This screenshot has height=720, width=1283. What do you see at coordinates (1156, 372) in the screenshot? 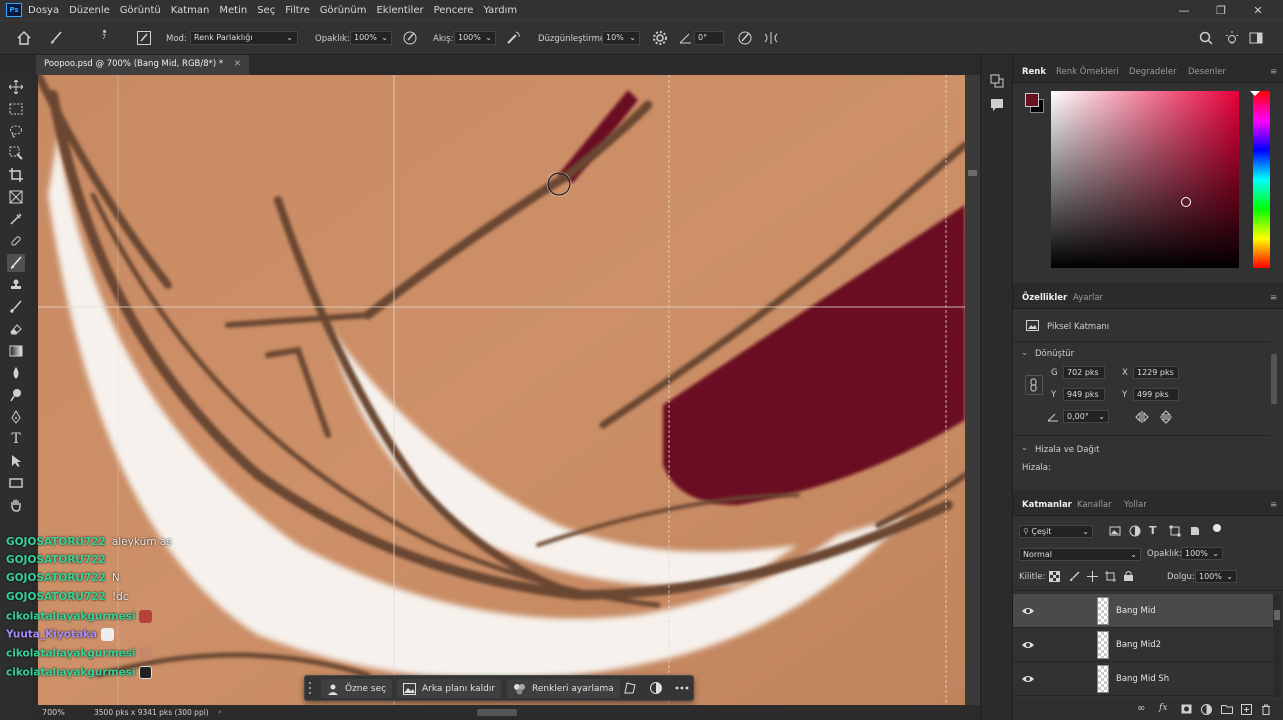
I see `x-field: 1229 pks` at bounding box center [1156, 372].